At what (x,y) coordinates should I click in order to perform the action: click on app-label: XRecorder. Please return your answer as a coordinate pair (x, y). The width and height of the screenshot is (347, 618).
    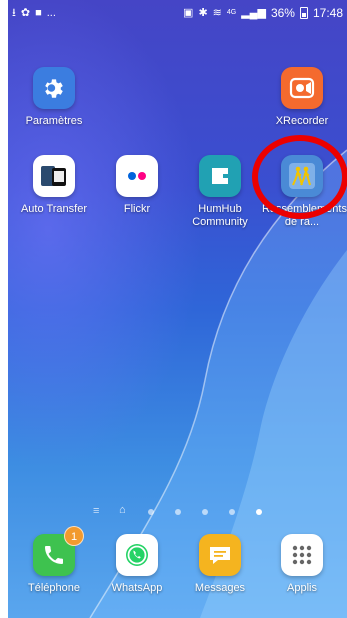
    Looking at the image, I should click on (302, 121).